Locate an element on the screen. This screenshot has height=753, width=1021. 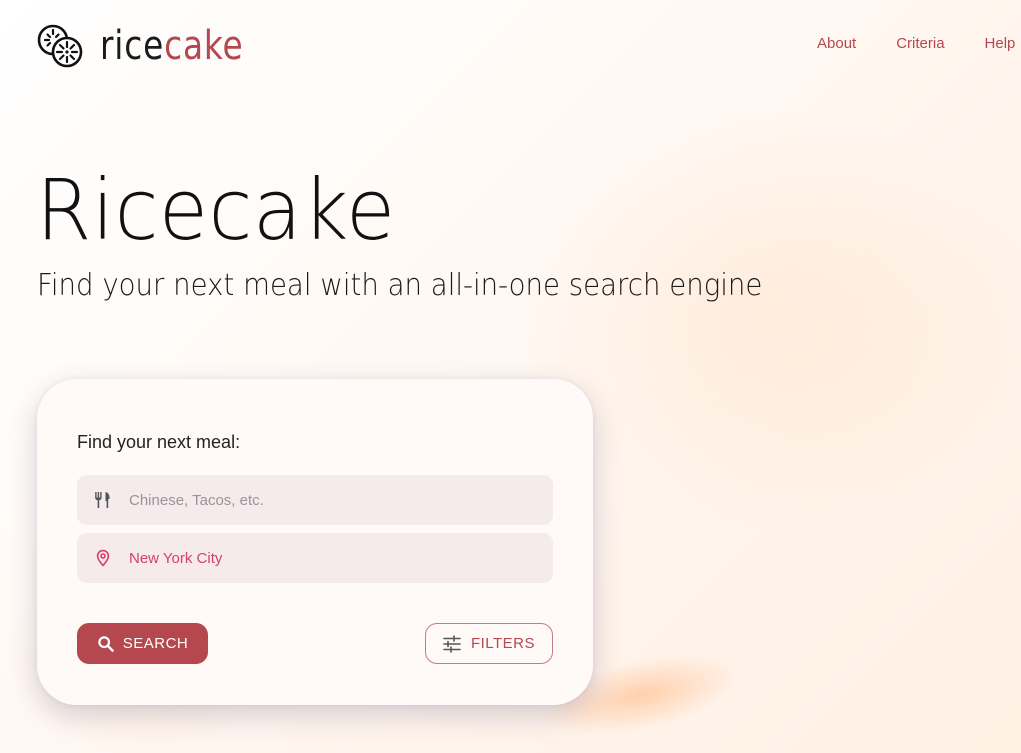
nav-link-about: About is located at coordinates (836, 44).